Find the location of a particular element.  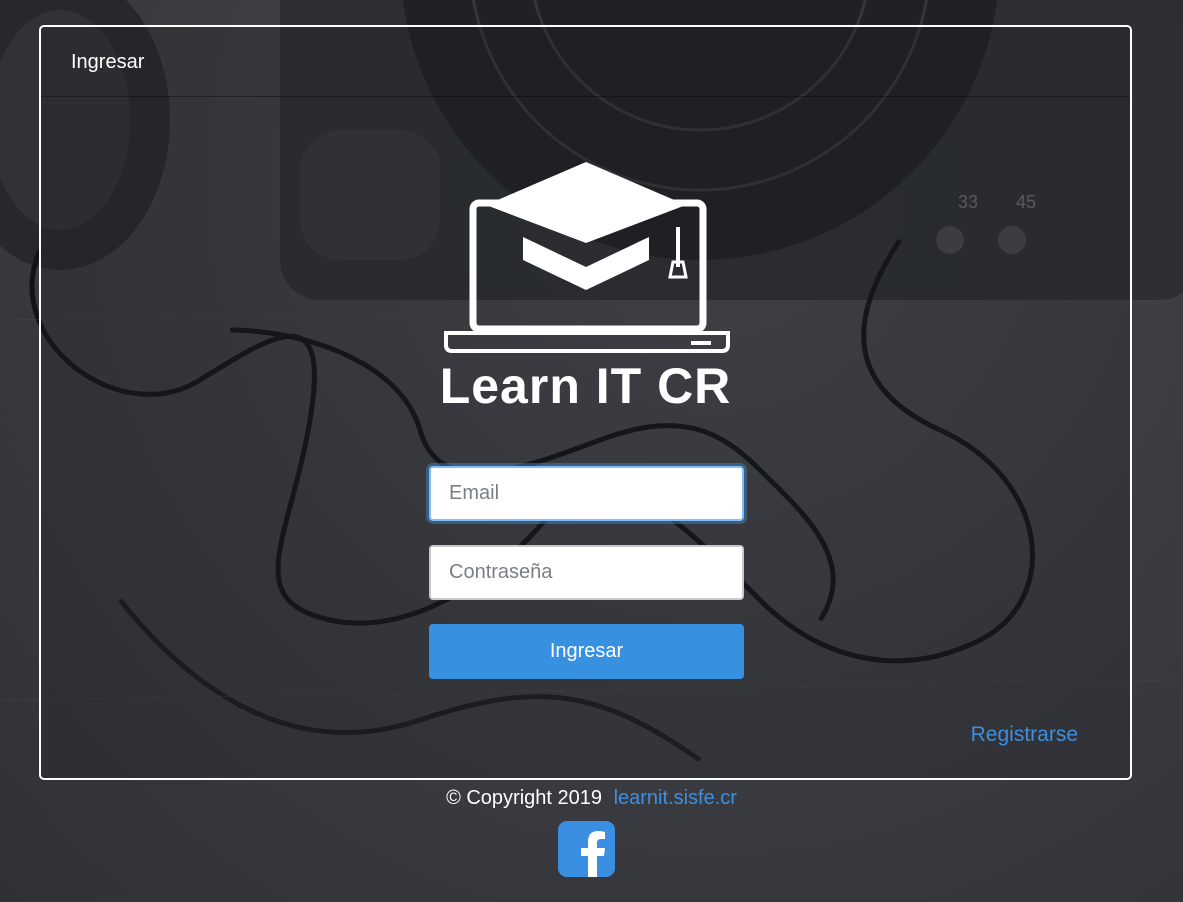

card-header: Ingresar is located at coordinates (585, 62).